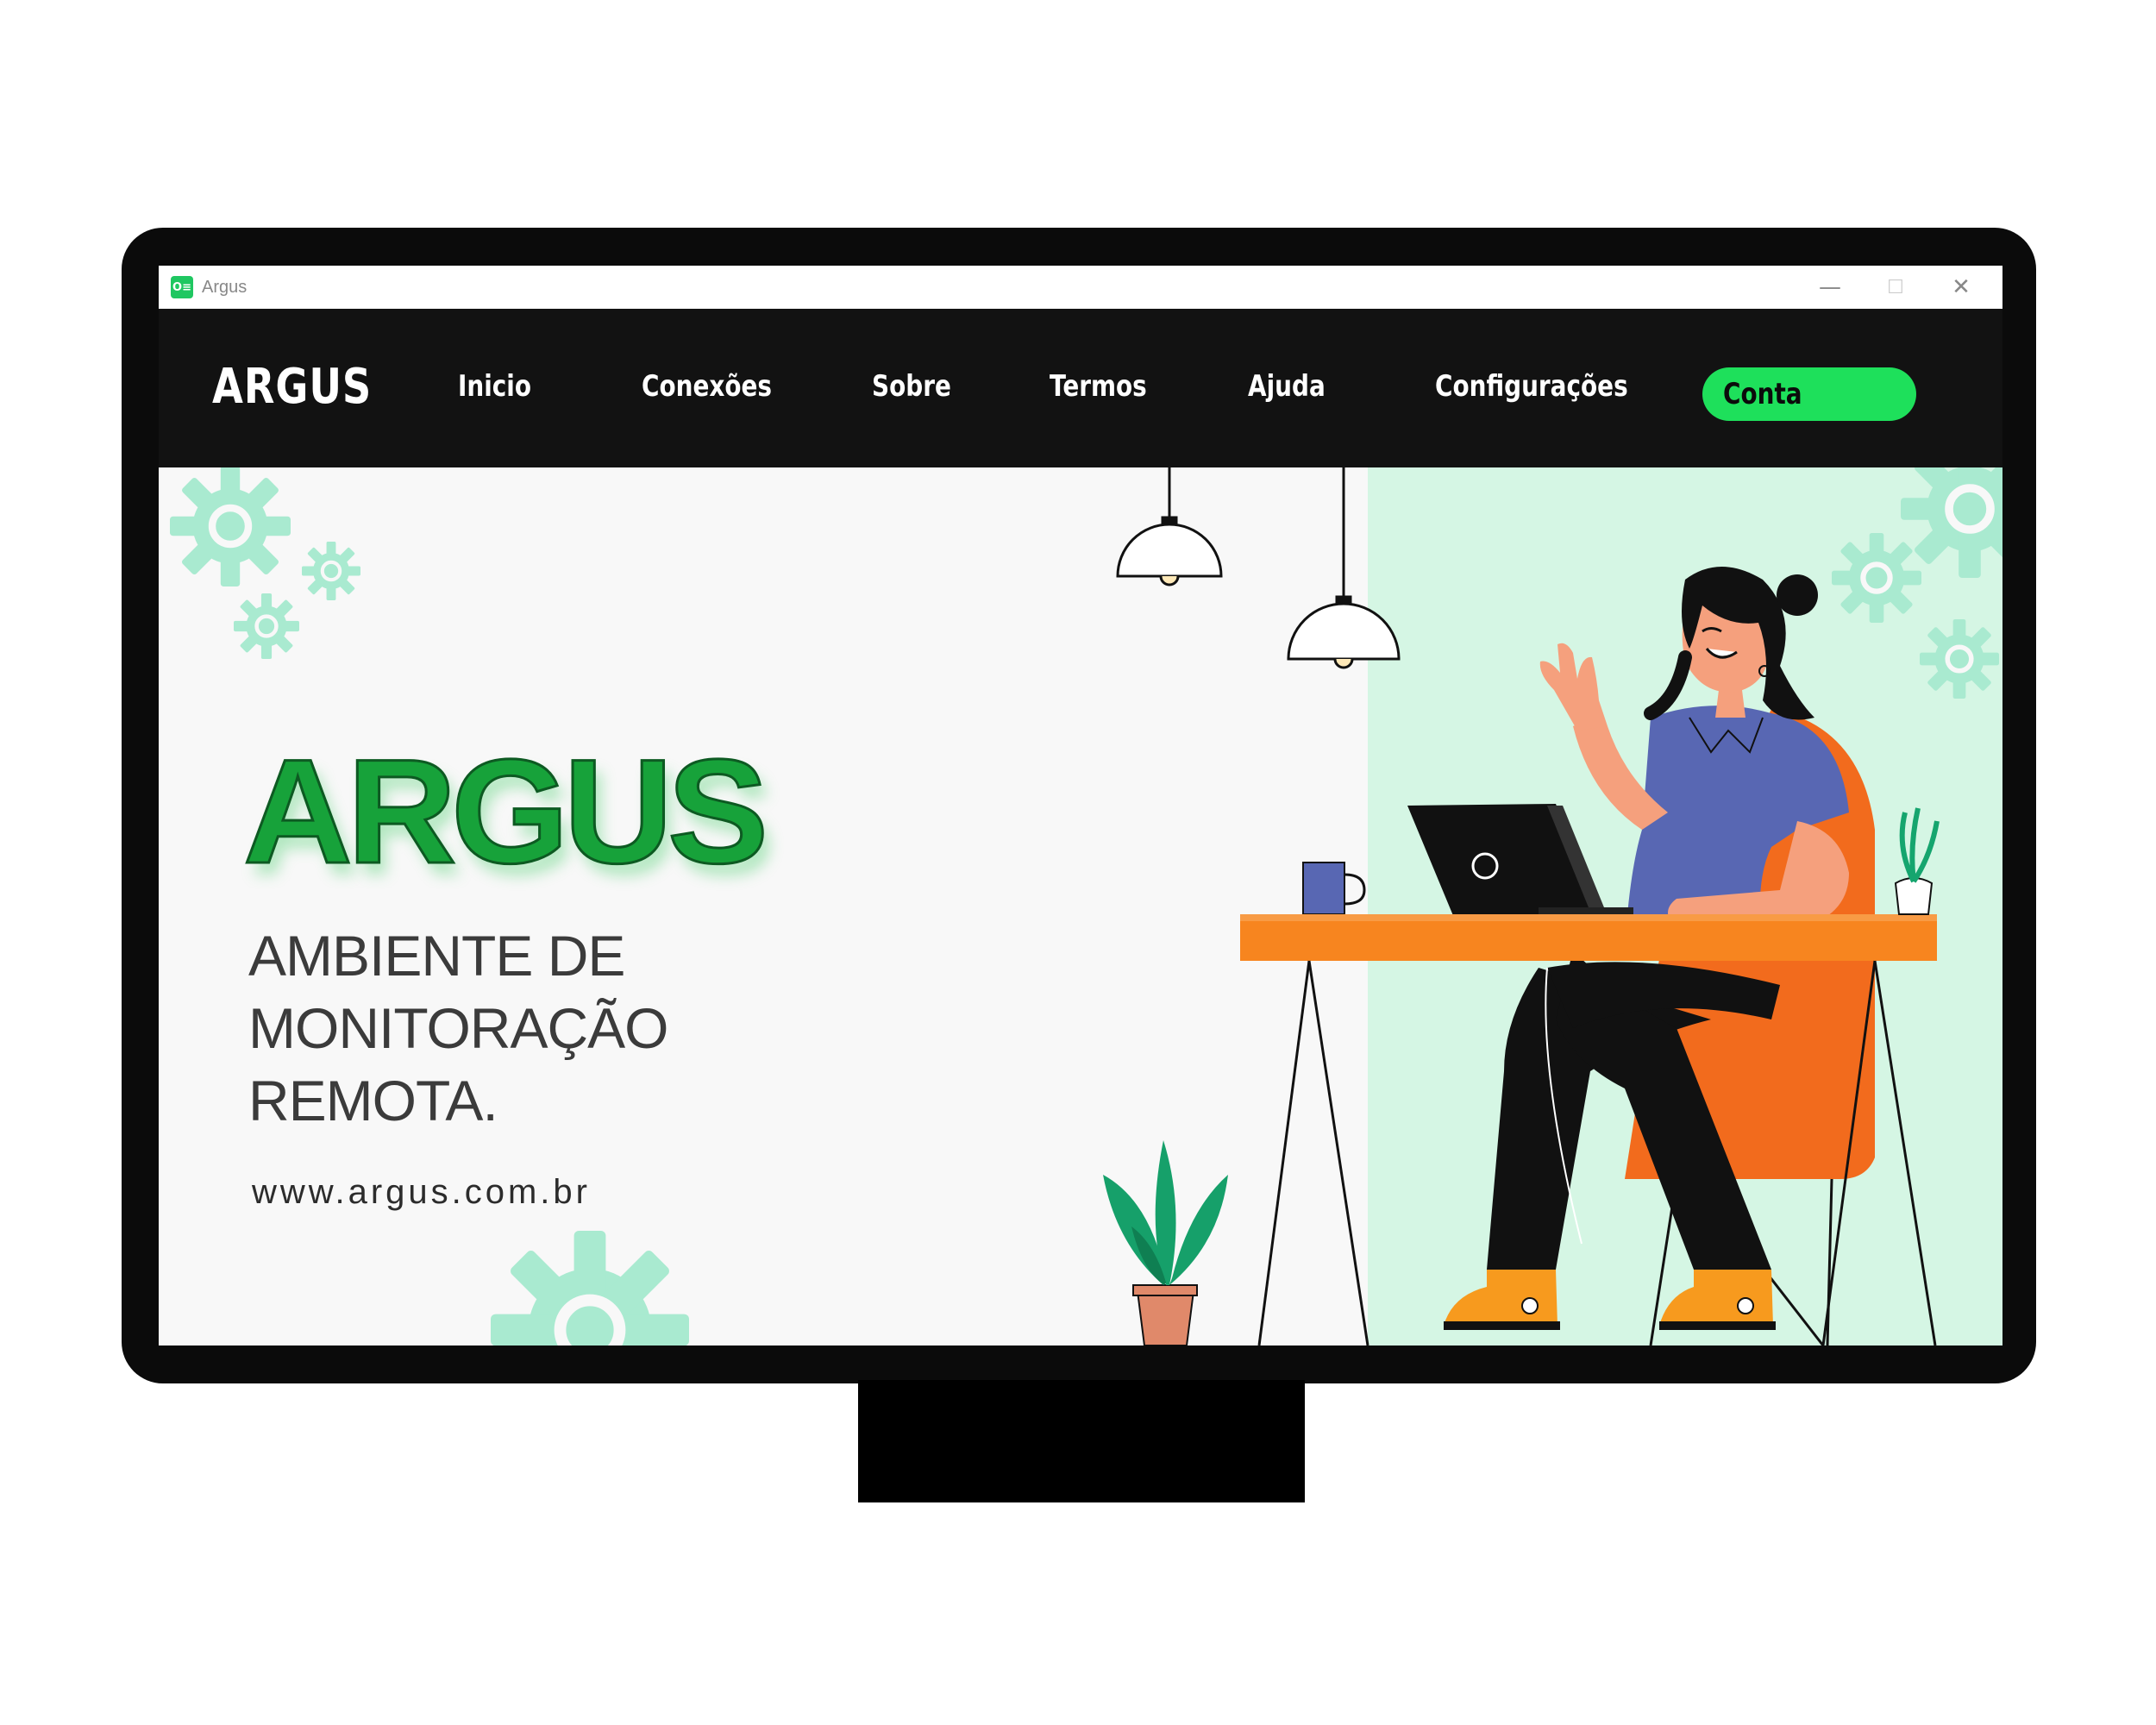 This screenshot has width=2156, height=1725. What do you see at coordinates (494, 386) in the screenshot?
I see `nav-link-inicio: Inicio` at bounding box center [494, 386].